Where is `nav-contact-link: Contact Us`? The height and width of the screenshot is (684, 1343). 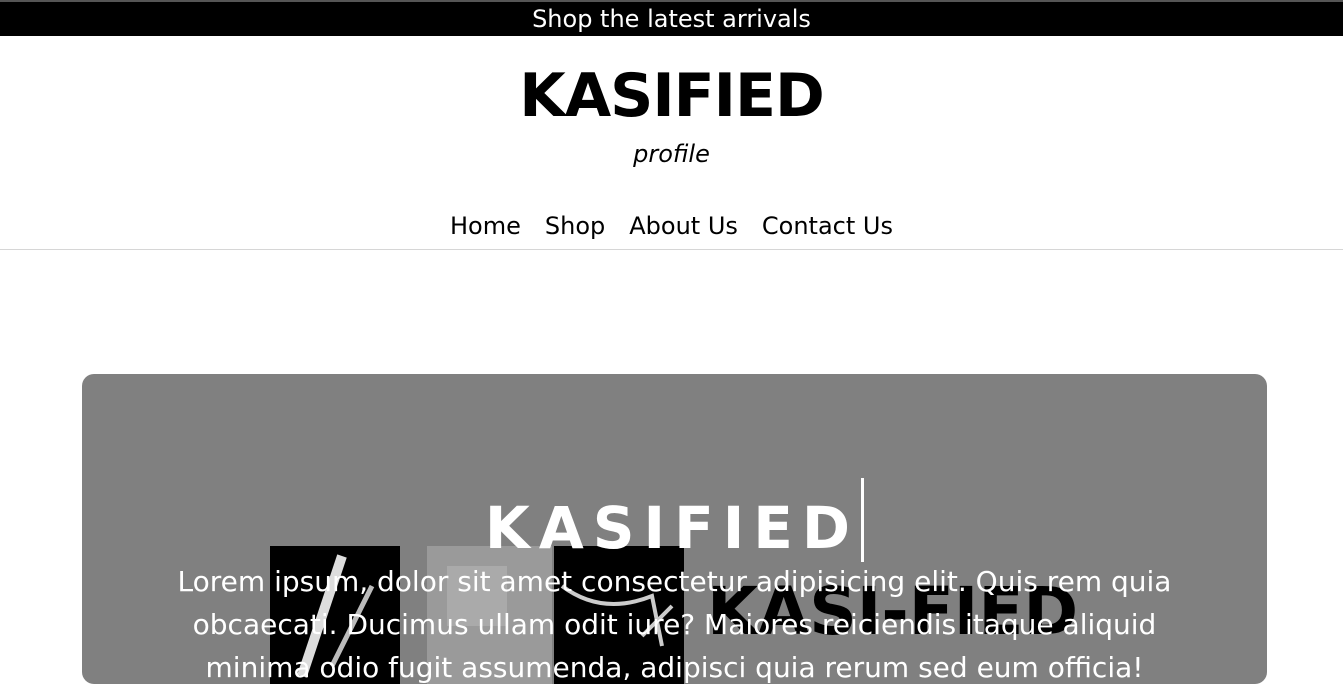
nav-contact-link: Contact Us is located at coordinates (827, 227).